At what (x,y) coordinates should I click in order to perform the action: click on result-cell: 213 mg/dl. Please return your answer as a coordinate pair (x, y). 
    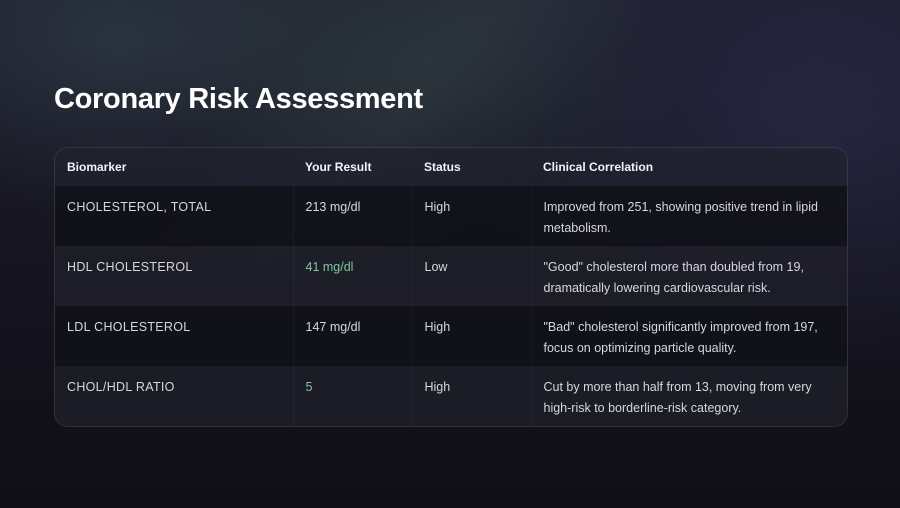
    Looking at the image, I should click on (352, 216).